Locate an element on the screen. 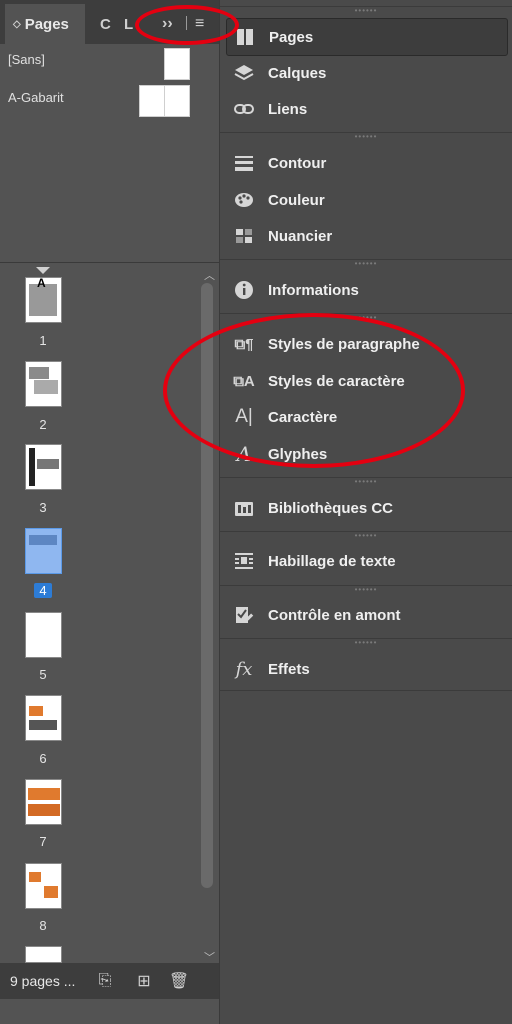 The width and height of the screenshot is (512, 1024). dock-item-label: Calques is located at coordinates (297, 73).